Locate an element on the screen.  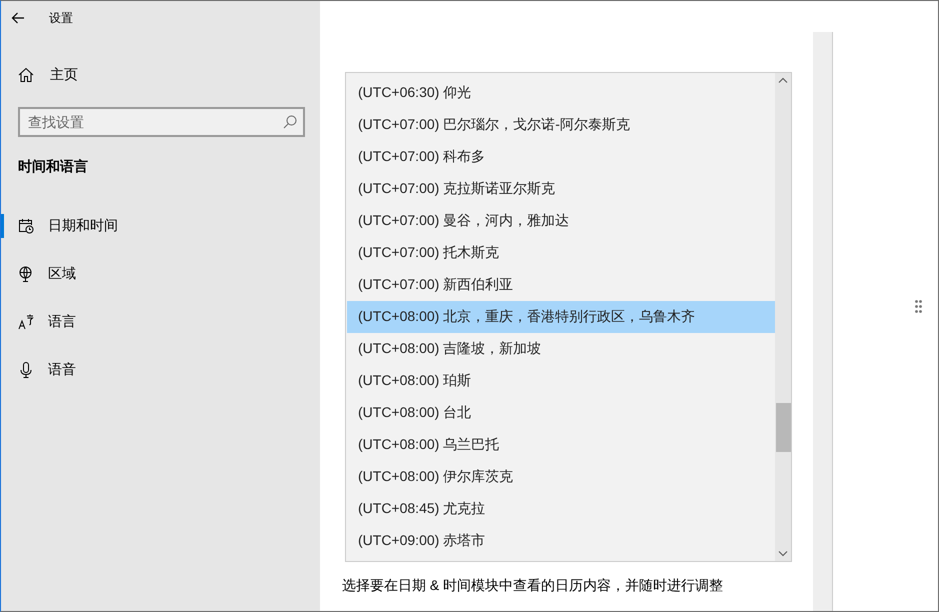
search-field: 查找设置 is located at coordinates (161, 122).